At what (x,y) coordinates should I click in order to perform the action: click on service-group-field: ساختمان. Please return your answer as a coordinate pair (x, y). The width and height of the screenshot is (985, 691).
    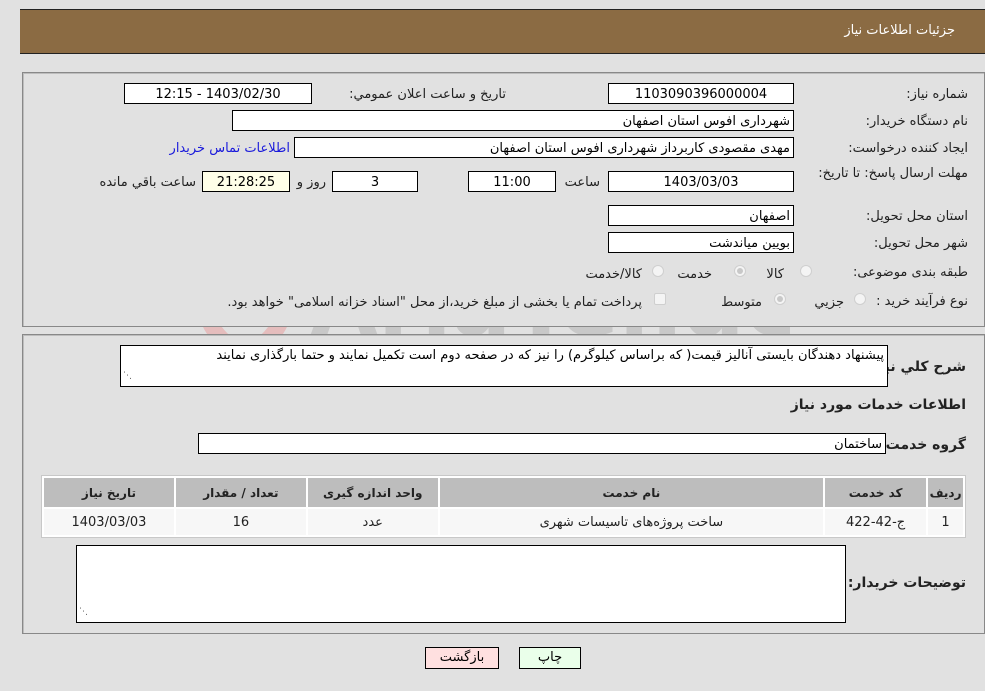
    Looking at the image, I should click on (542, 443).